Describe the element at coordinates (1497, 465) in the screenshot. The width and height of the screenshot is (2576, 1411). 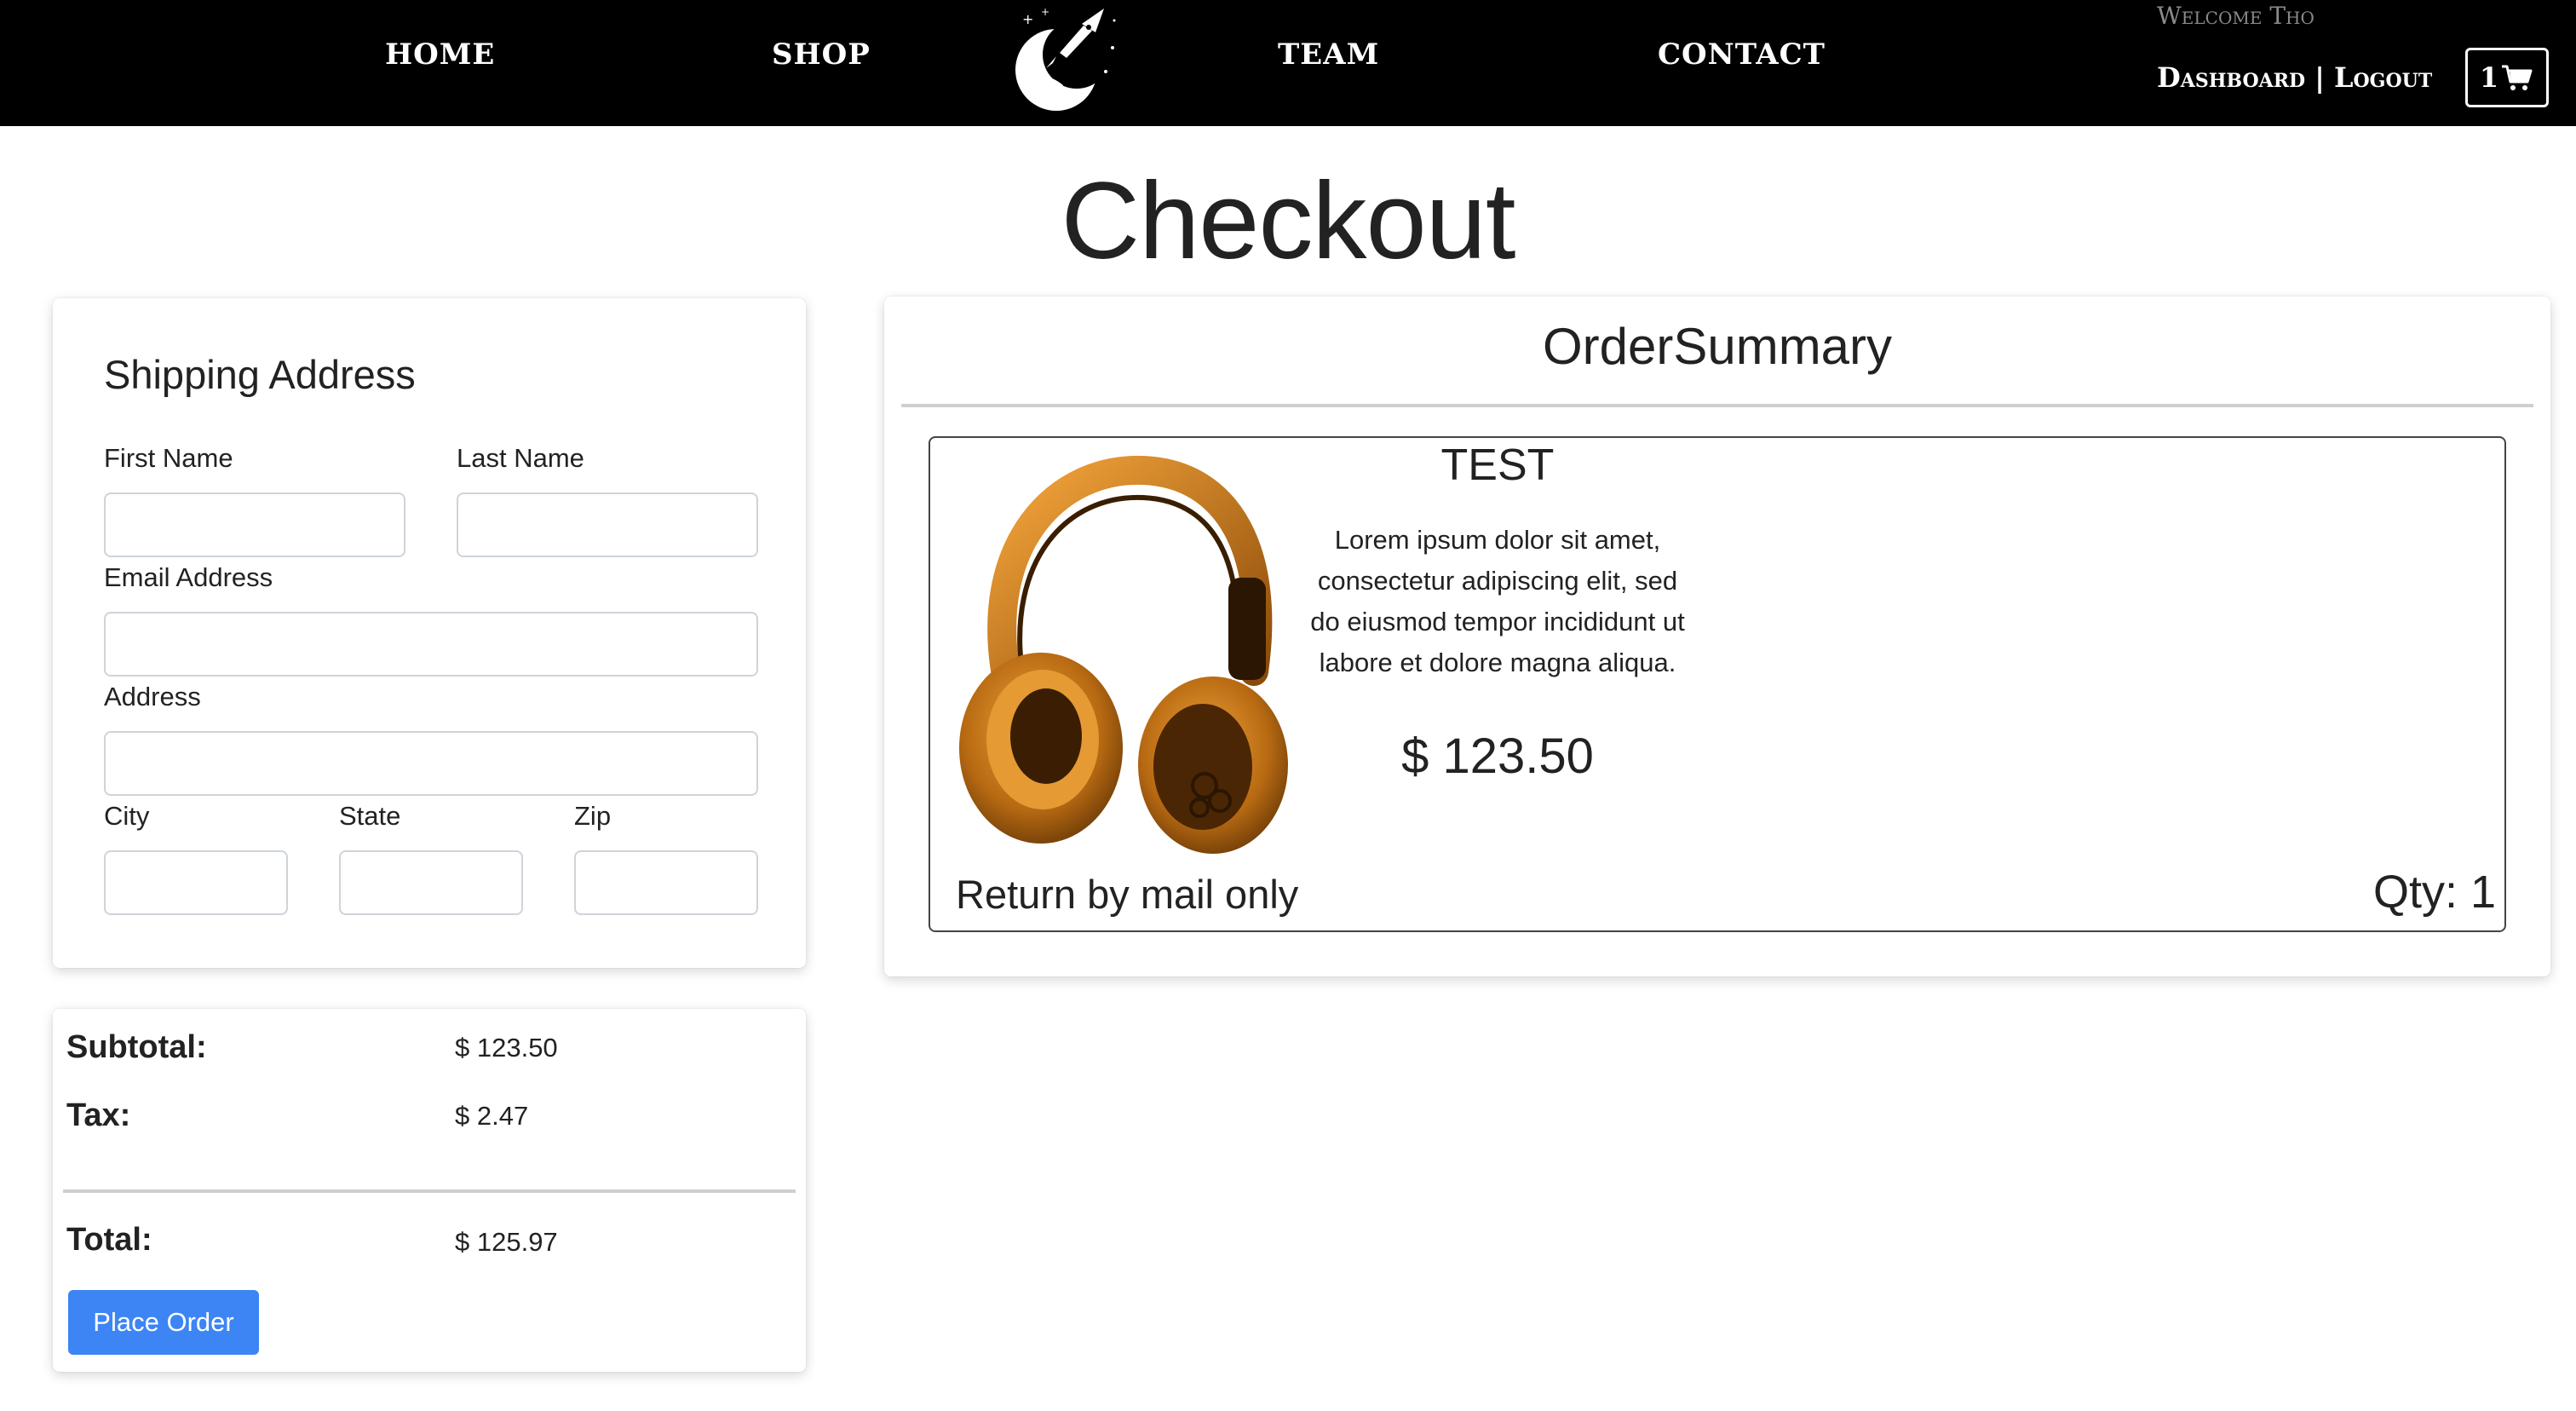
I see `item-name: TEST` at that location.